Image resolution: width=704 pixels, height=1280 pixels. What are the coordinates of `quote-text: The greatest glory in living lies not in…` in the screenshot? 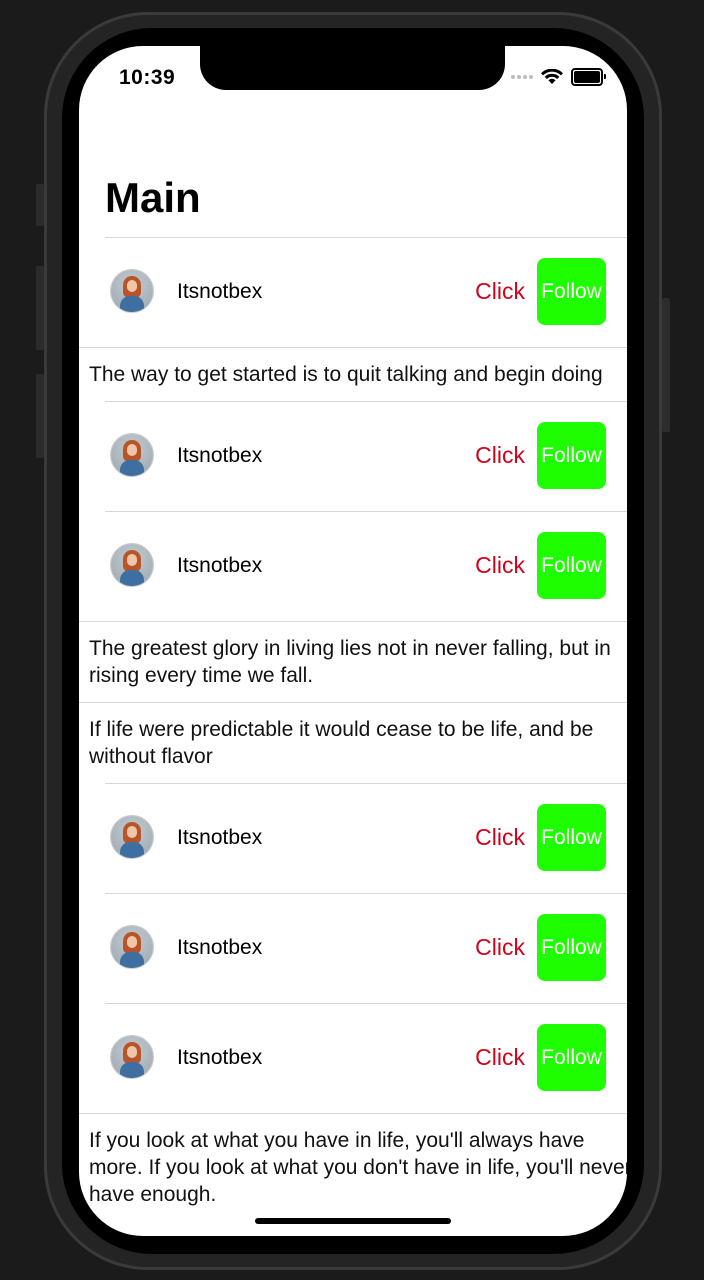 It's located at (350, 662).